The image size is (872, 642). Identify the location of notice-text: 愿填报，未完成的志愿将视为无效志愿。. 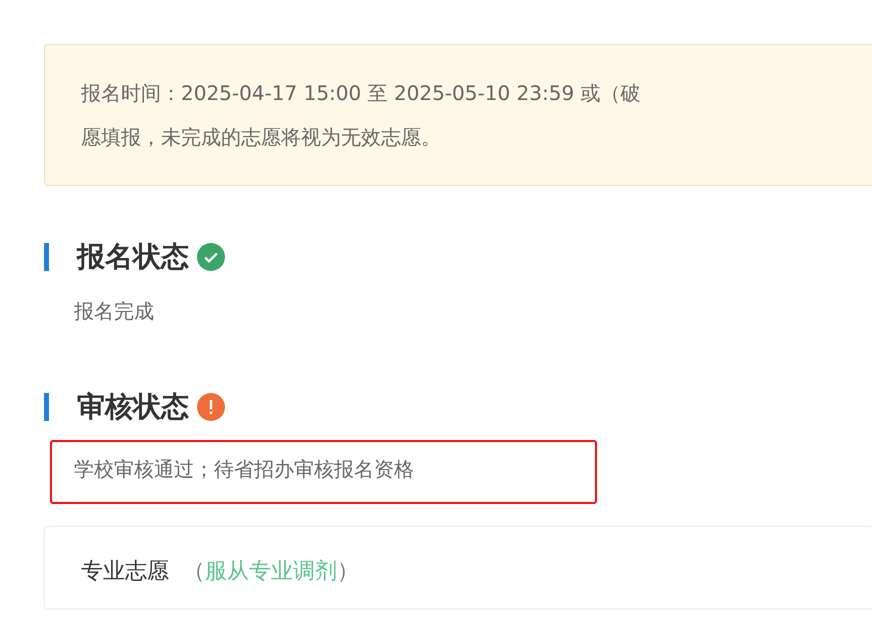
(261, 137).